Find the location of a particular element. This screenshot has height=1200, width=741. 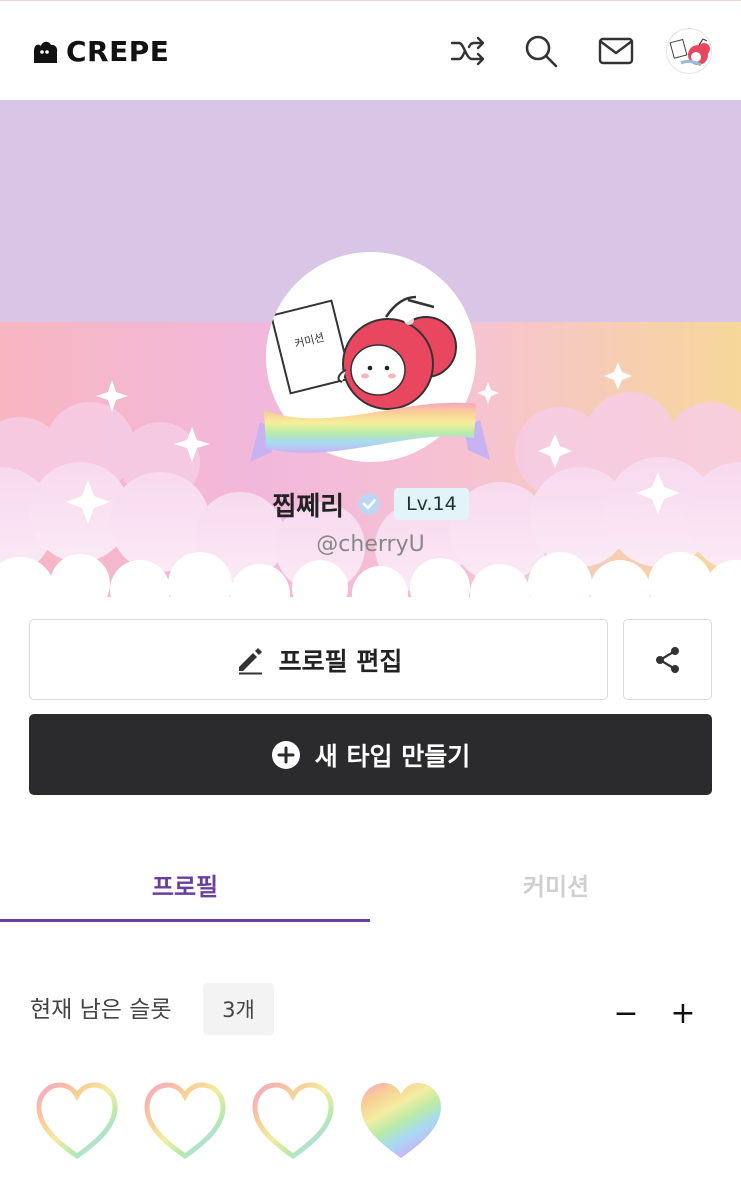

share-icon is located at coordinates (667, 659).